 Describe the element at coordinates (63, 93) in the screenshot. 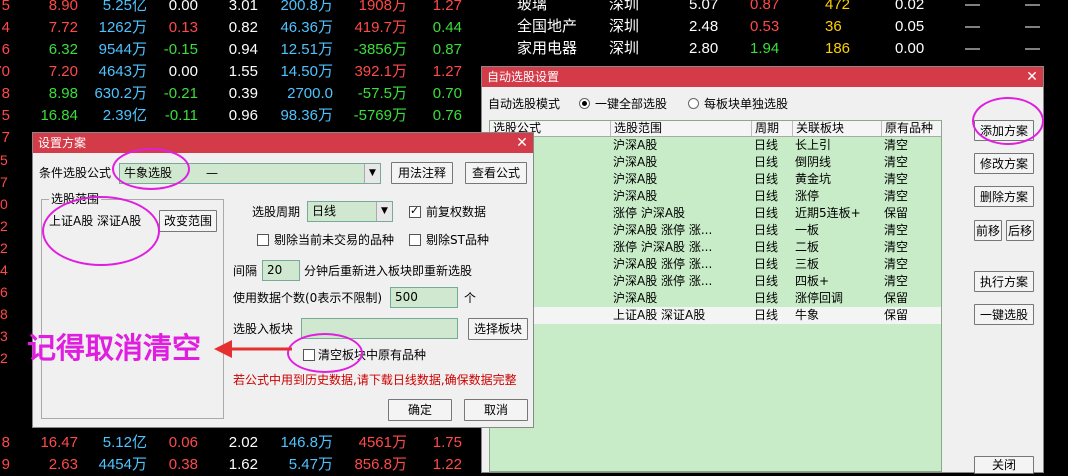

I see `stock-cell: 8.98` at that location.